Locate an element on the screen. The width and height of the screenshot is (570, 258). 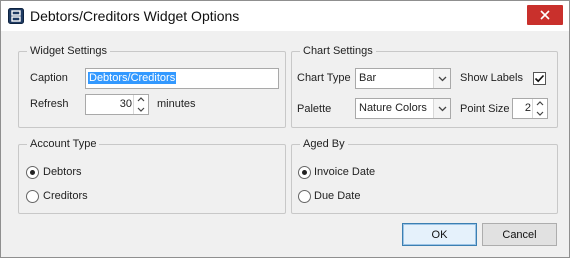
radio-debtors is located at coordinates (32, 172).